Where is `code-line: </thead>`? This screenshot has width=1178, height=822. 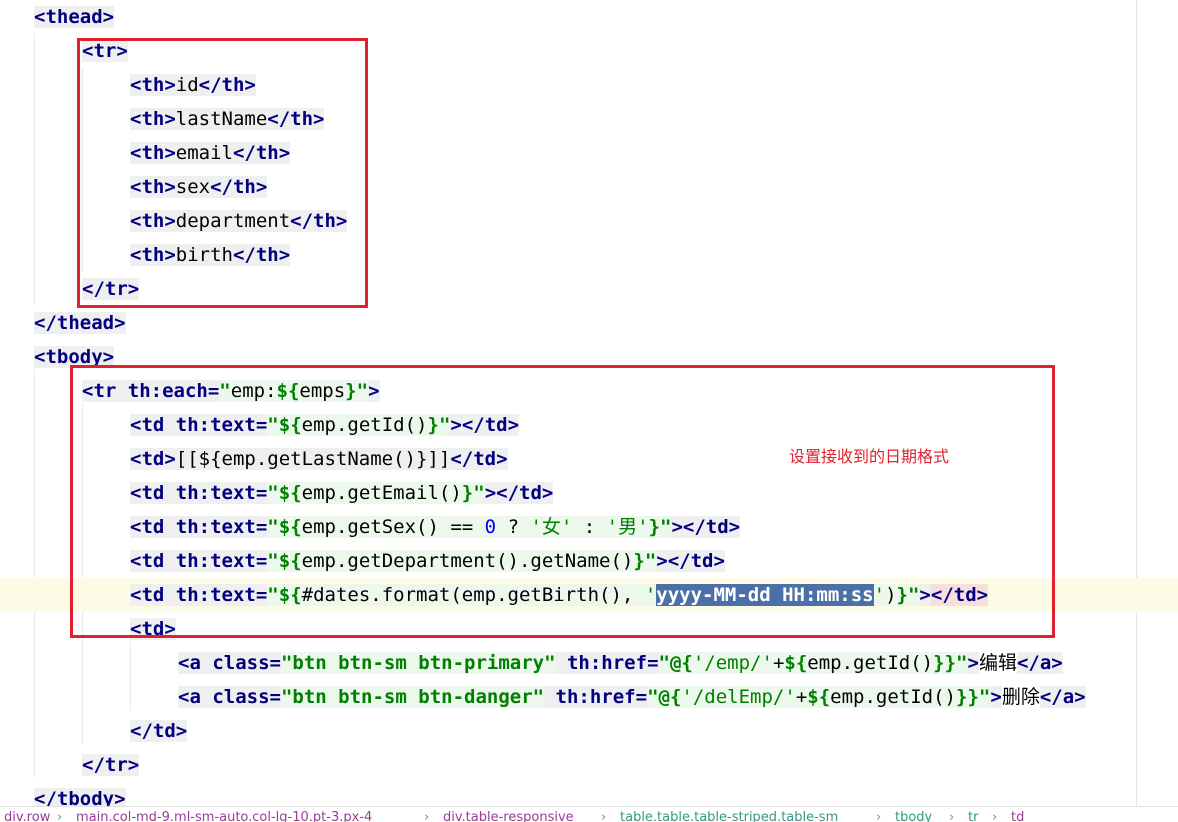
code-line: </thead> is located at coordinates (589, 323).